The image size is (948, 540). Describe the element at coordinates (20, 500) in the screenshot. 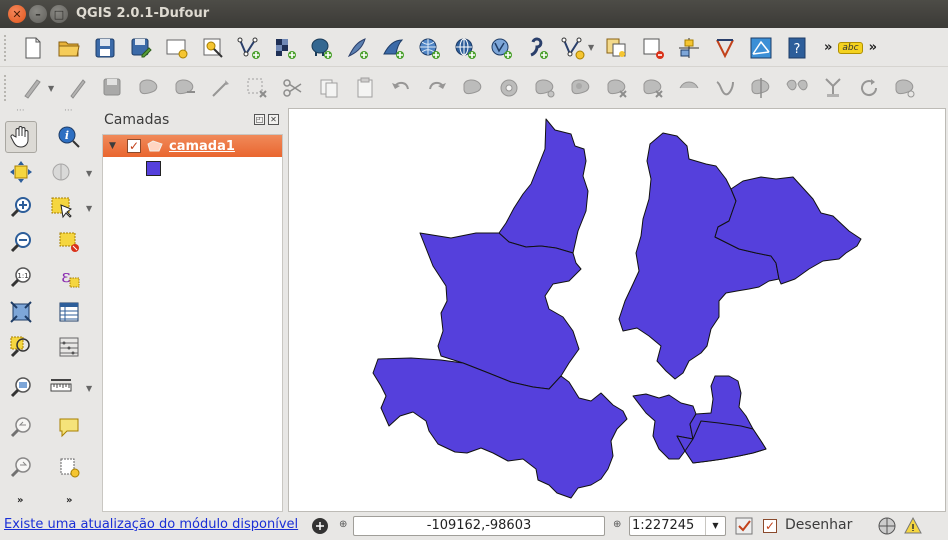

I see `left-toolbar-overflow-button: »` at that location.